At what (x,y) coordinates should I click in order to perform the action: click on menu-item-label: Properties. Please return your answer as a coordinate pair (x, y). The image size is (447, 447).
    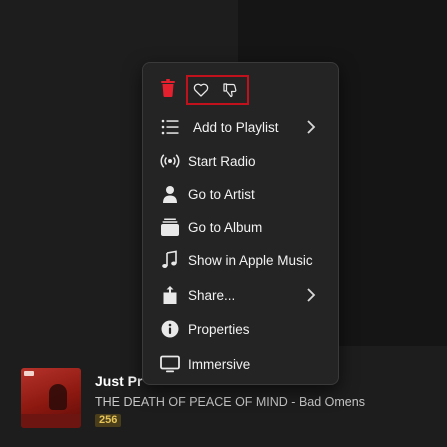
    Looking at the image, I should click on (219, 329).